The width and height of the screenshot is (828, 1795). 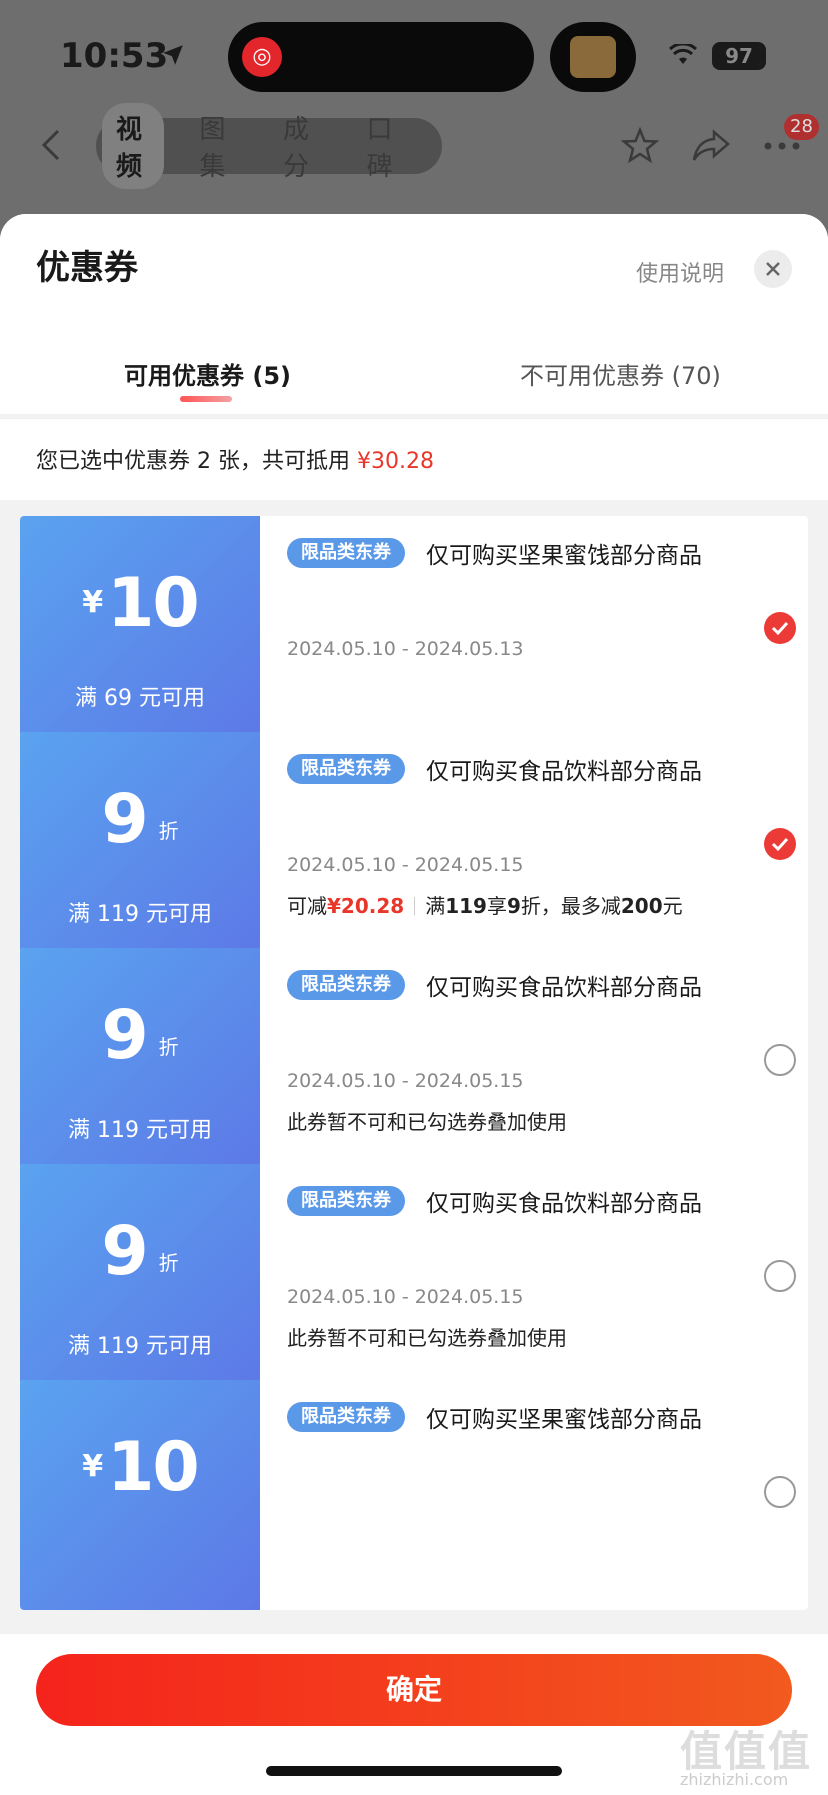 What do you see at coordinates (739, 56) in the screenshot?
I see `battery-indicator: 97` at bounding box center [739, 56].